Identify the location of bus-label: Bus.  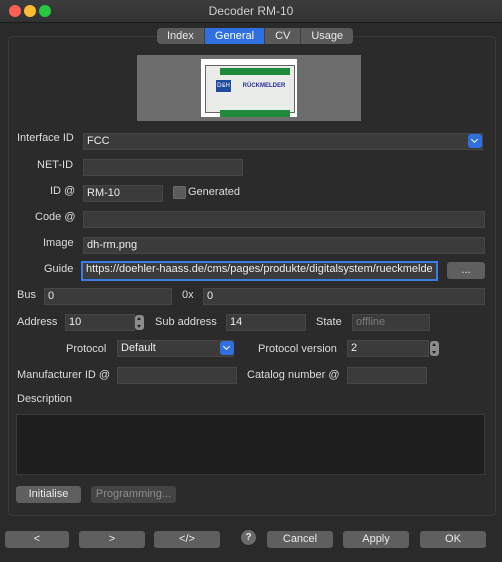
(26, 295).